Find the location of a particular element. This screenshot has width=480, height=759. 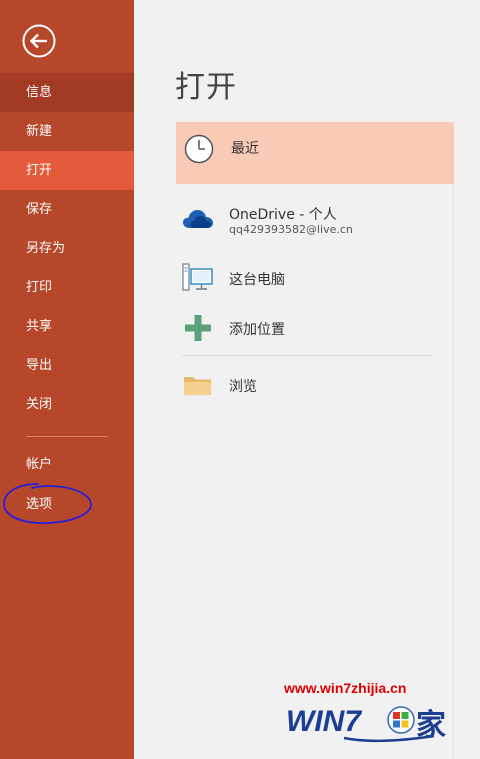

sidebar-item-close: 关闭 is located at coordinates (67, 404).